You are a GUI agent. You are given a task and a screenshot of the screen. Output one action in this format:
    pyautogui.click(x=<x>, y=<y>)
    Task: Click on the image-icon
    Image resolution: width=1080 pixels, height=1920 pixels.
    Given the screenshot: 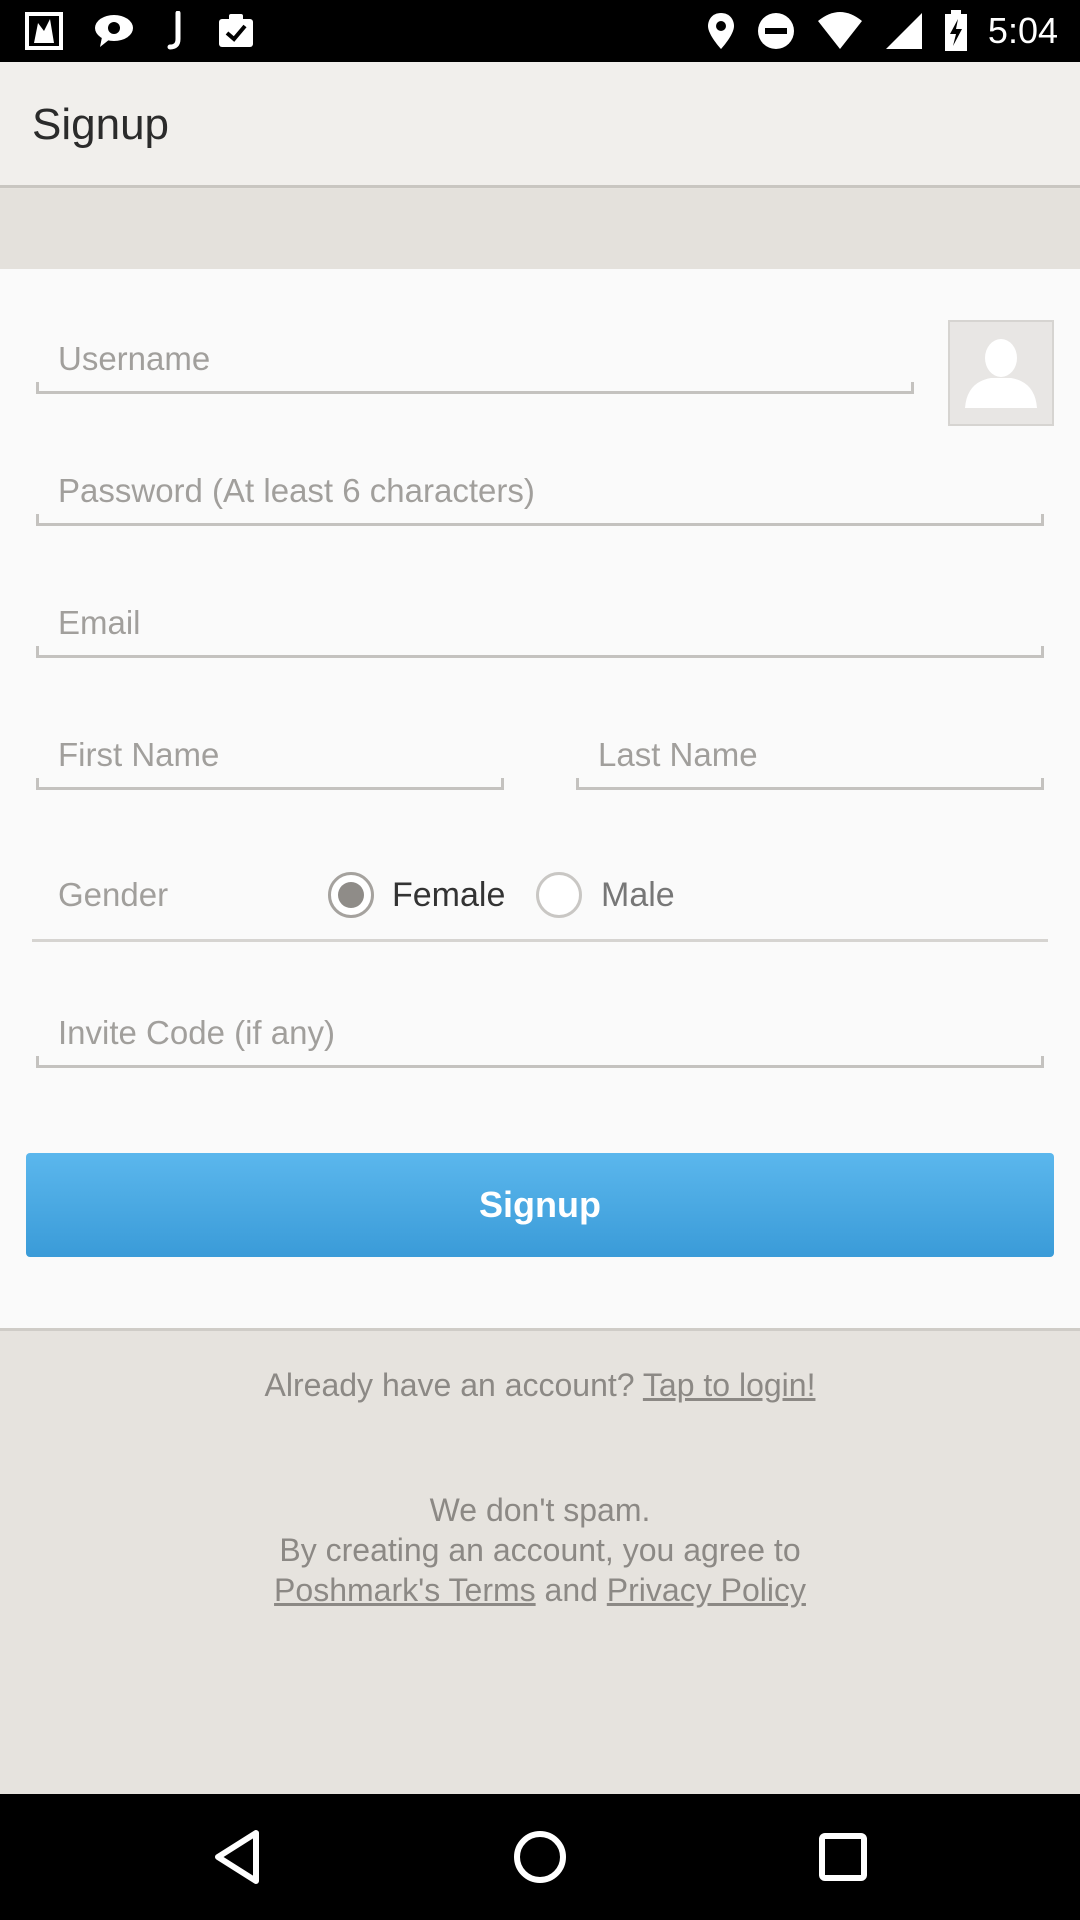 What is the action you would take?
    pyautogui.click(x=44, y=31)
    